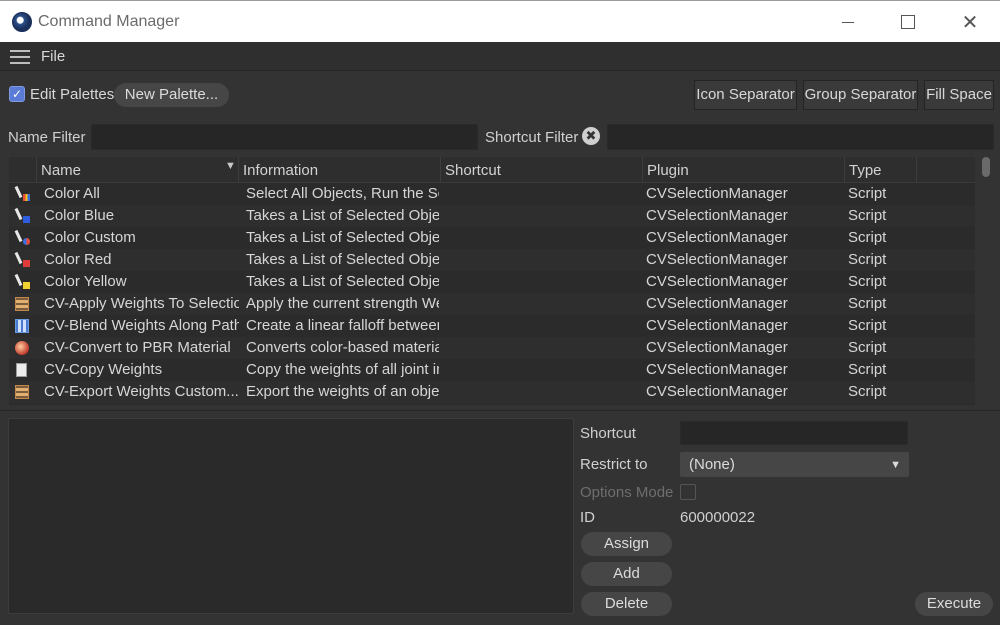 This screenshot has width=1000, height=625. What do you see at coordinates (340, 170) in the screenshot?
I see `header-information: Information` at bounding box center [340, 170].